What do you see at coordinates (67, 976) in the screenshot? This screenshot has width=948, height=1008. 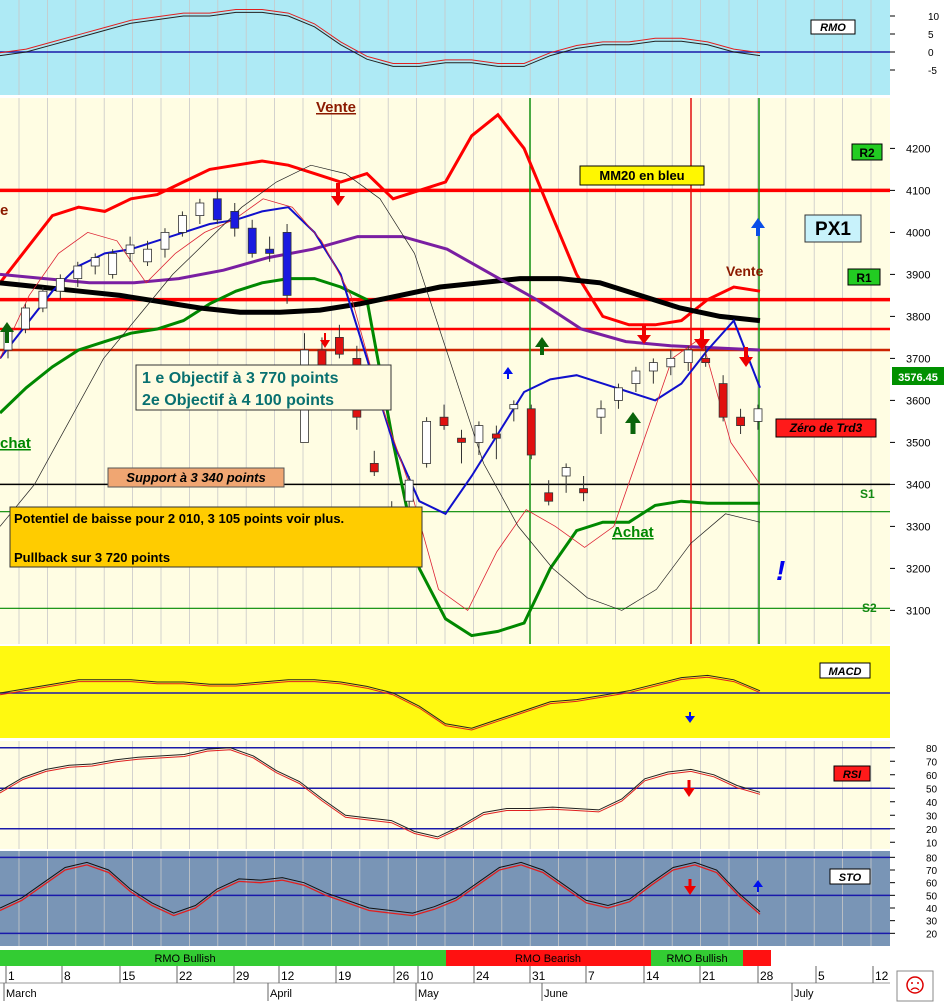 I see `day-label: 8` at bounding box center [67, 976].